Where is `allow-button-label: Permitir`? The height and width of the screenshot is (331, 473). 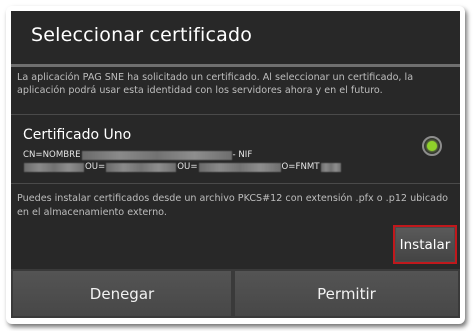 allow-button-label: Permitir is located at coordinates (346, 293).